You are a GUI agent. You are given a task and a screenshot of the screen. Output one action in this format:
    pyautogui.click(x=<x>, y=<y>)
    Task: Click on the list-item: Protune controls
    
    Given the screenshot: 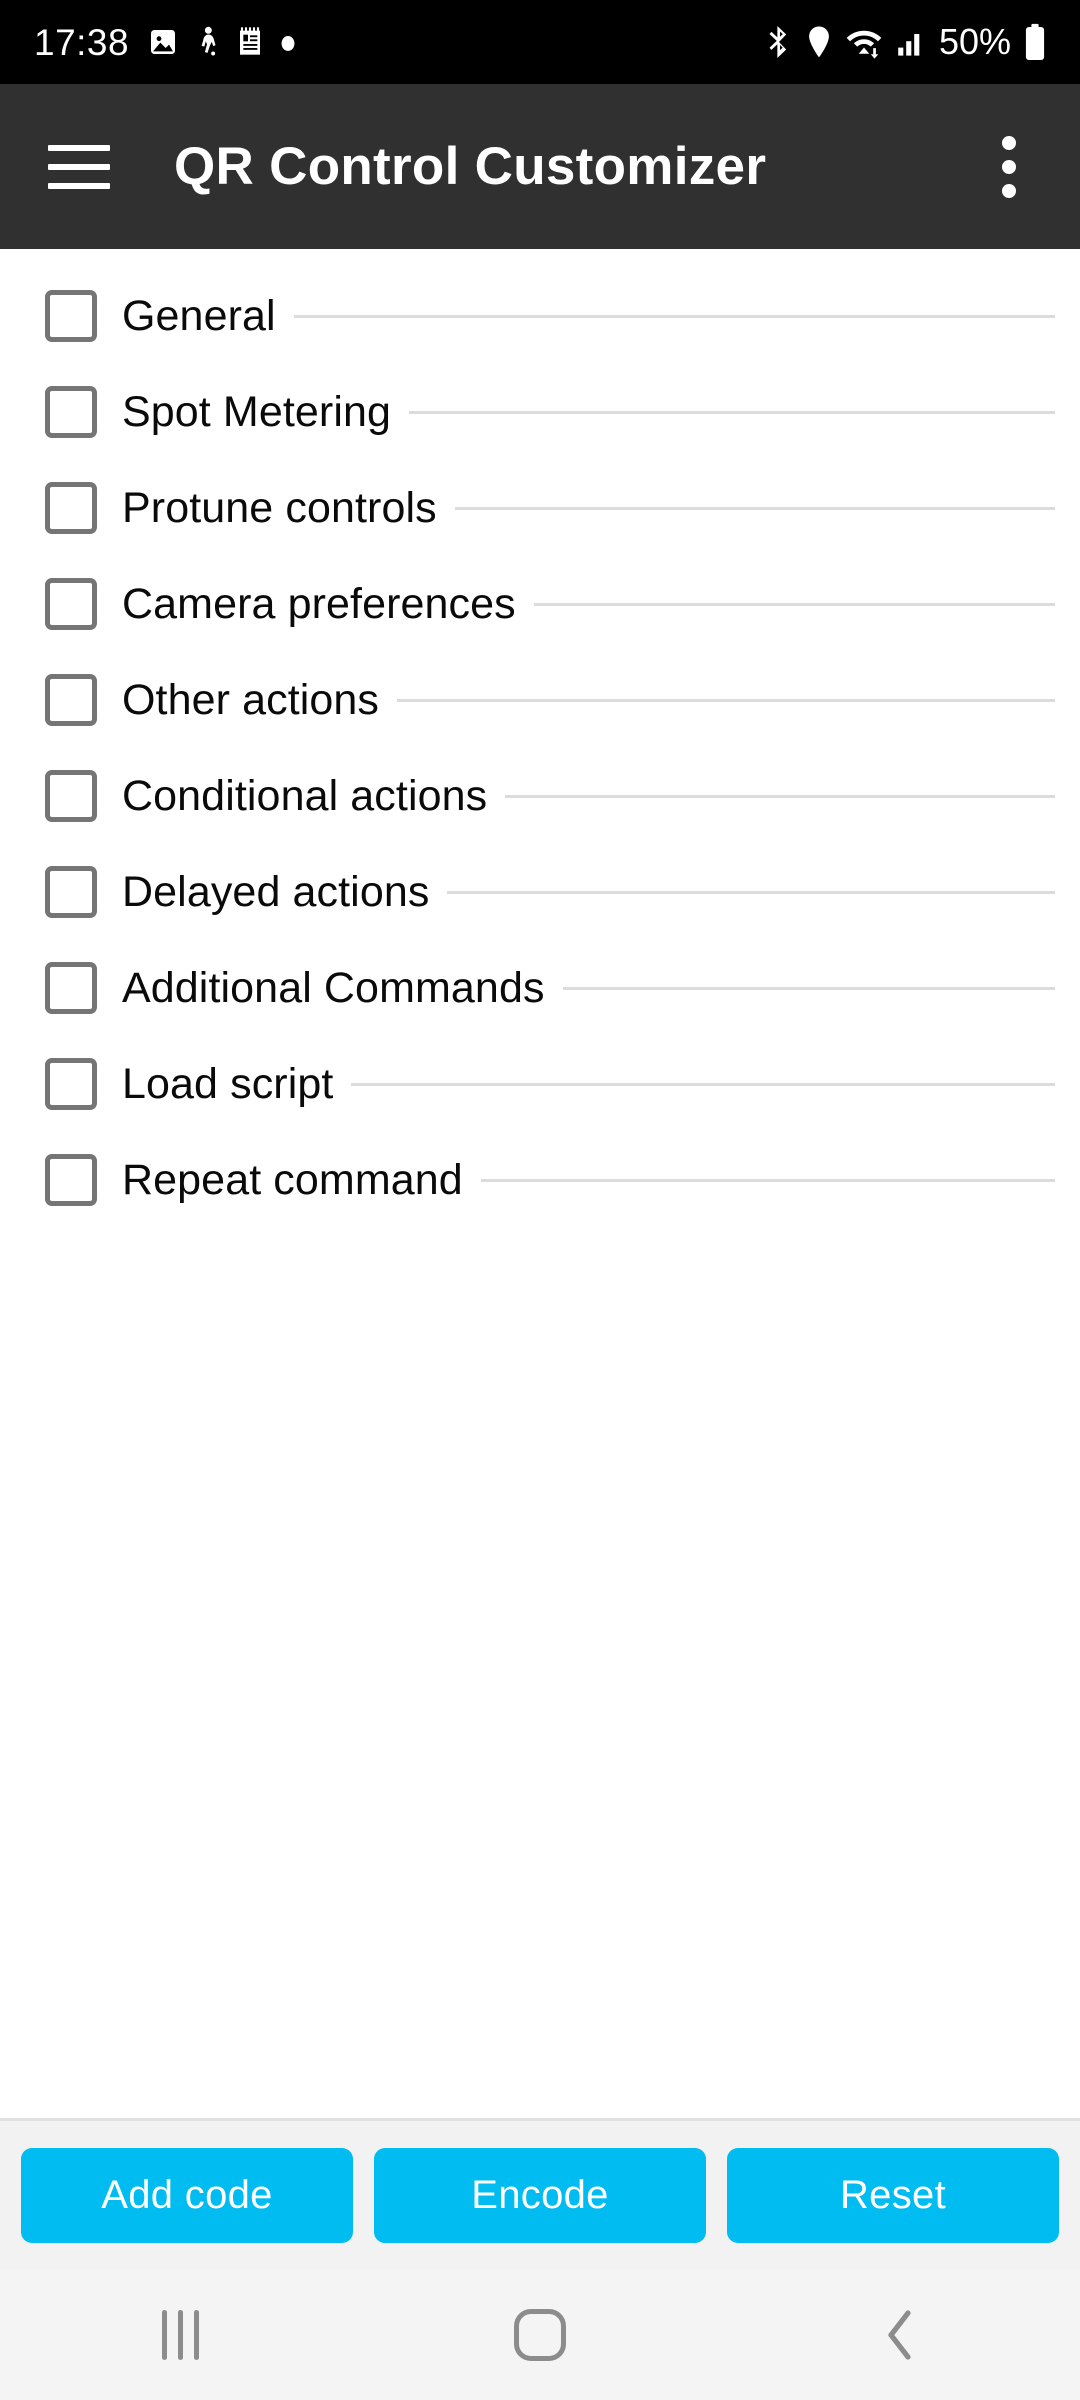 What is the action you would take?
    pyautogui.click(x=540, y=508)
    